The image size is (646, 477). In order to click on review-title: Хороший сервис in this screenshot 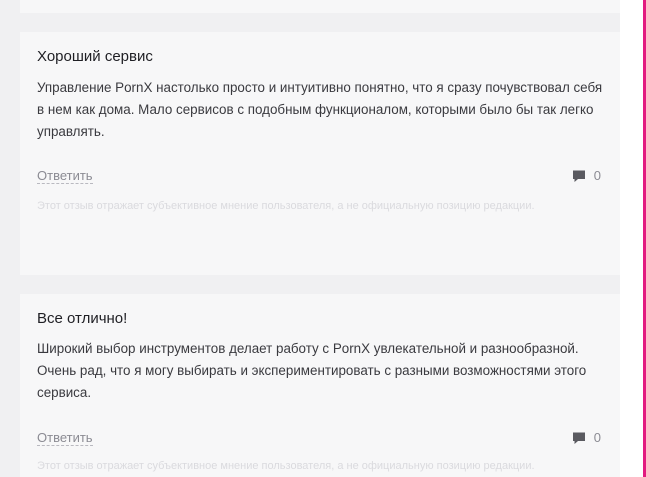, I will do `click(95, 56)`.